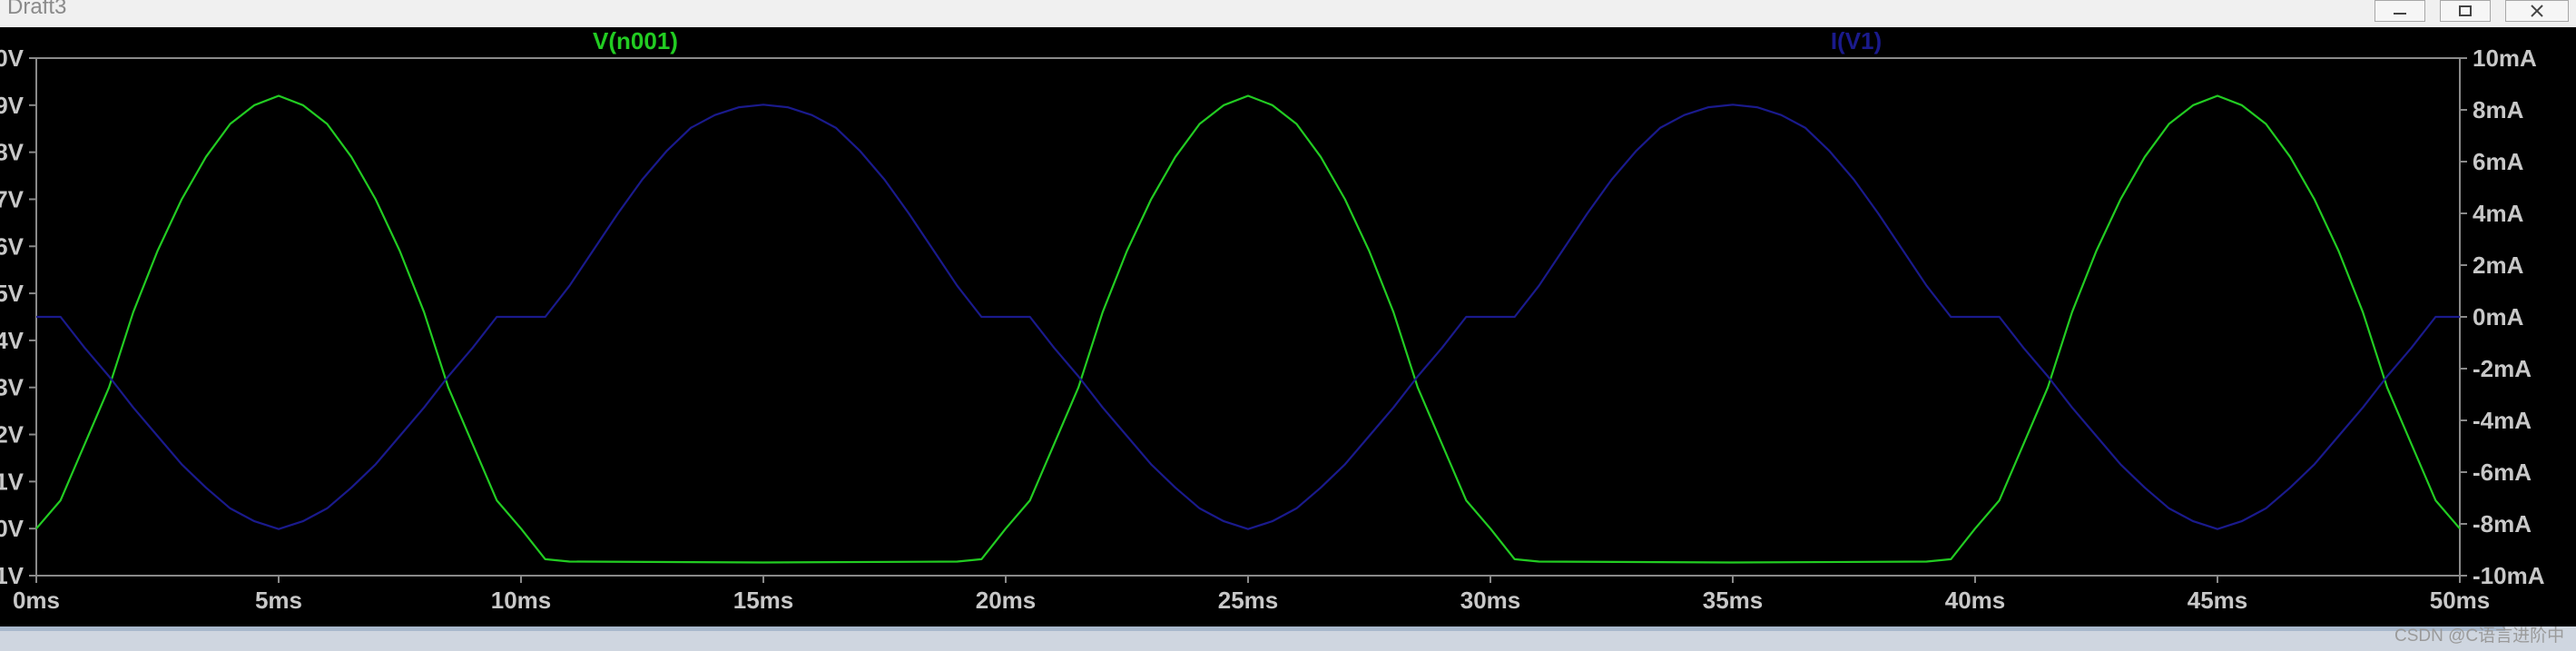 This screenshot has height=651, width=2576. I want to click on maximize-icon, so click(2465, 10).